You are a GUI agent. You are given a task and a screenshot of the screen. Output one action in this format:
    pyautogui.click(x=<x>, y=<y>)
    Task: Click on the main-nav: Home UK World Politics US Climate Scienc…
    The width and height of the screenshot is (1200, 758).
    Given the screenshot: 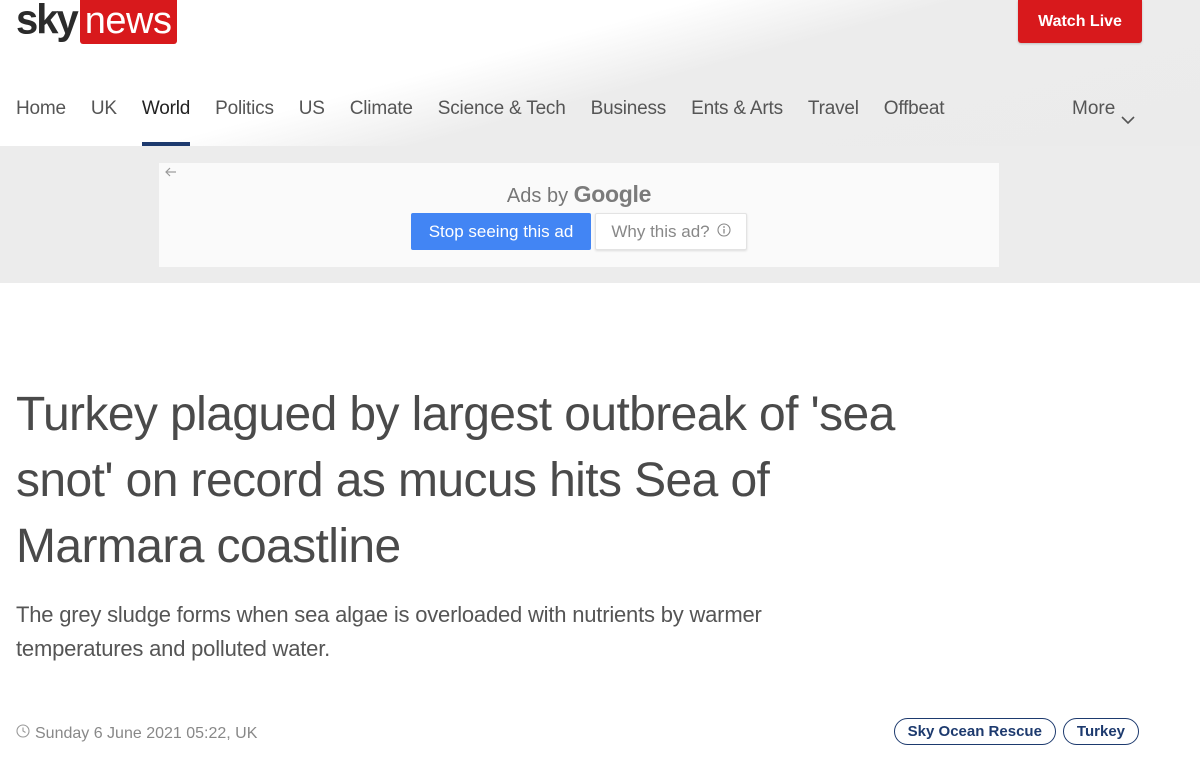 What is the action you would take?
    pyautogui.click(x=600, y=119)
    